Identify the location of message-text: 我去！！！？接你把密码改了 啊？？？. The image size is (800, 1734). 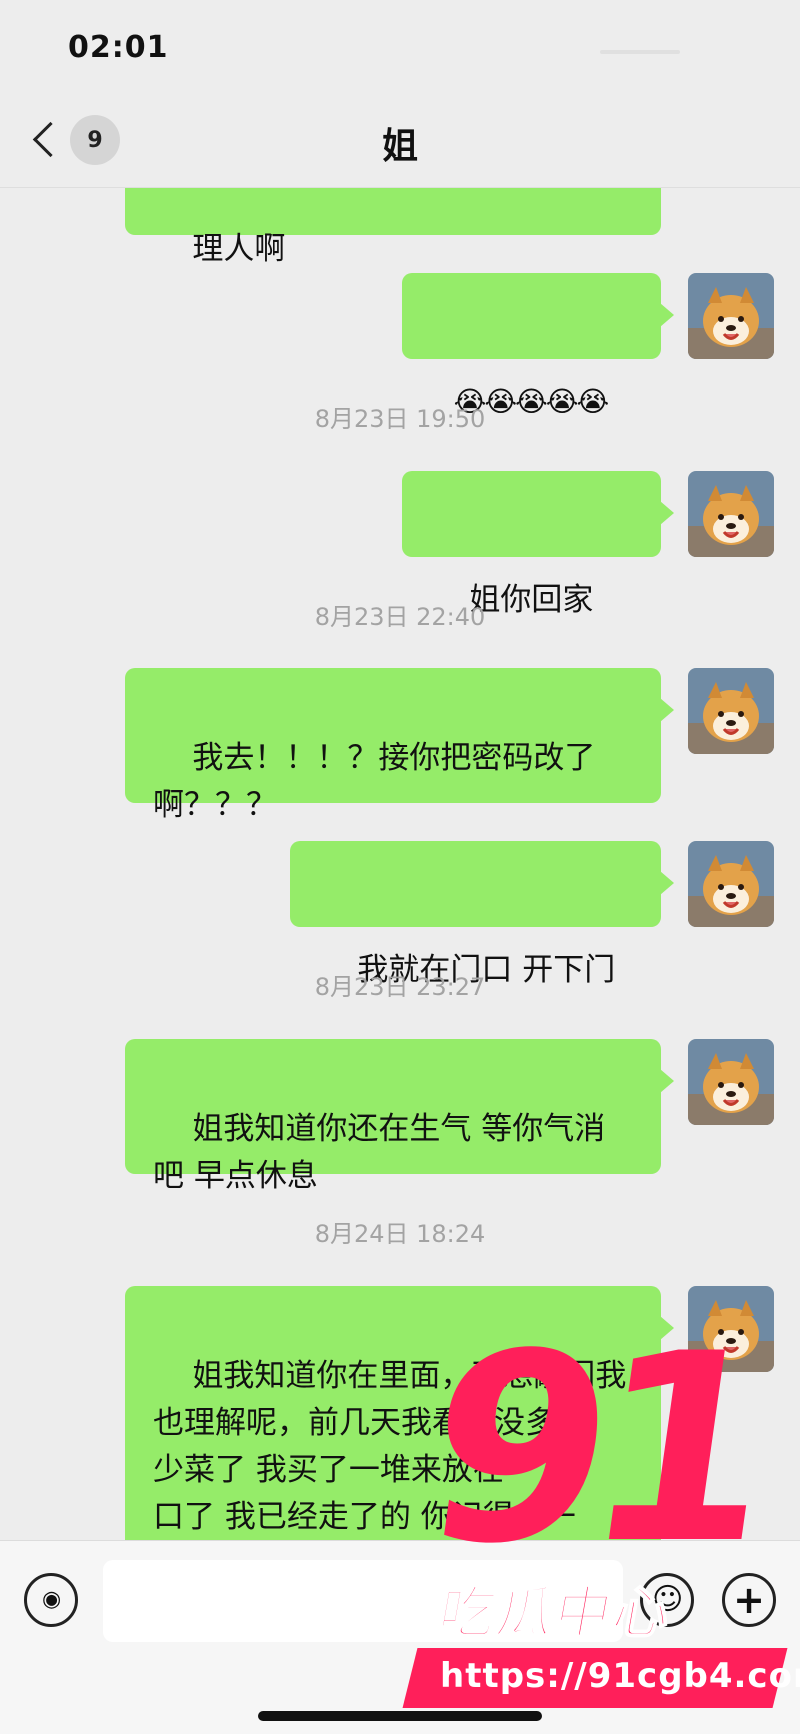
(374, 781).